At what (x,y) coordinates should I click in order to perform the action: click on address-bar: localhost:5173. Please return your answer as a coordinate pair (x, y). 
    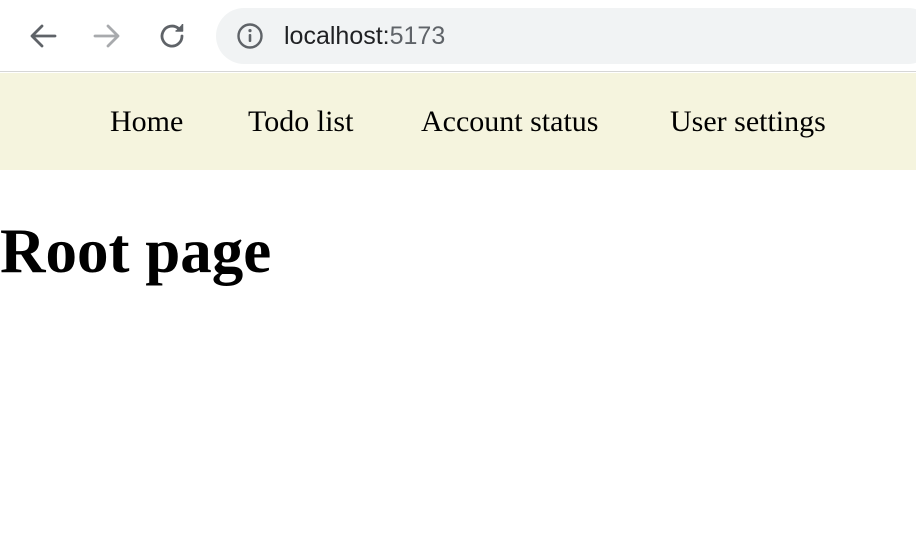
    Looking at the image, I should click on (566, 36).